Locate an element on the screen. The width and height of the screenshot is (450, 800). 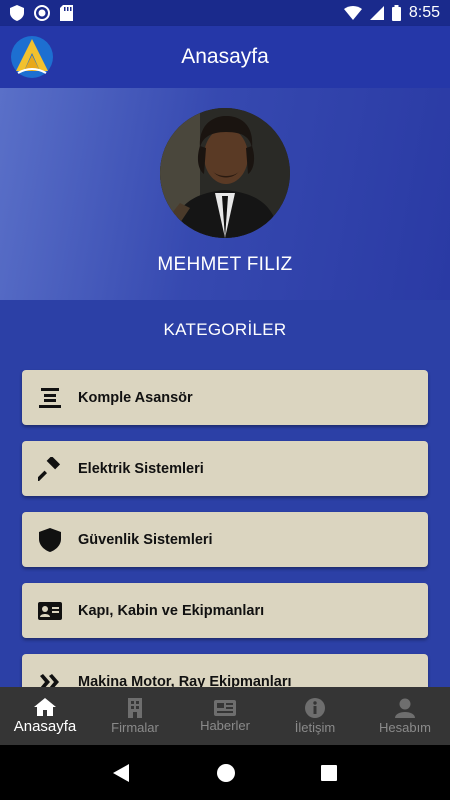
record-status-icon is located at coordinates (42, 13).